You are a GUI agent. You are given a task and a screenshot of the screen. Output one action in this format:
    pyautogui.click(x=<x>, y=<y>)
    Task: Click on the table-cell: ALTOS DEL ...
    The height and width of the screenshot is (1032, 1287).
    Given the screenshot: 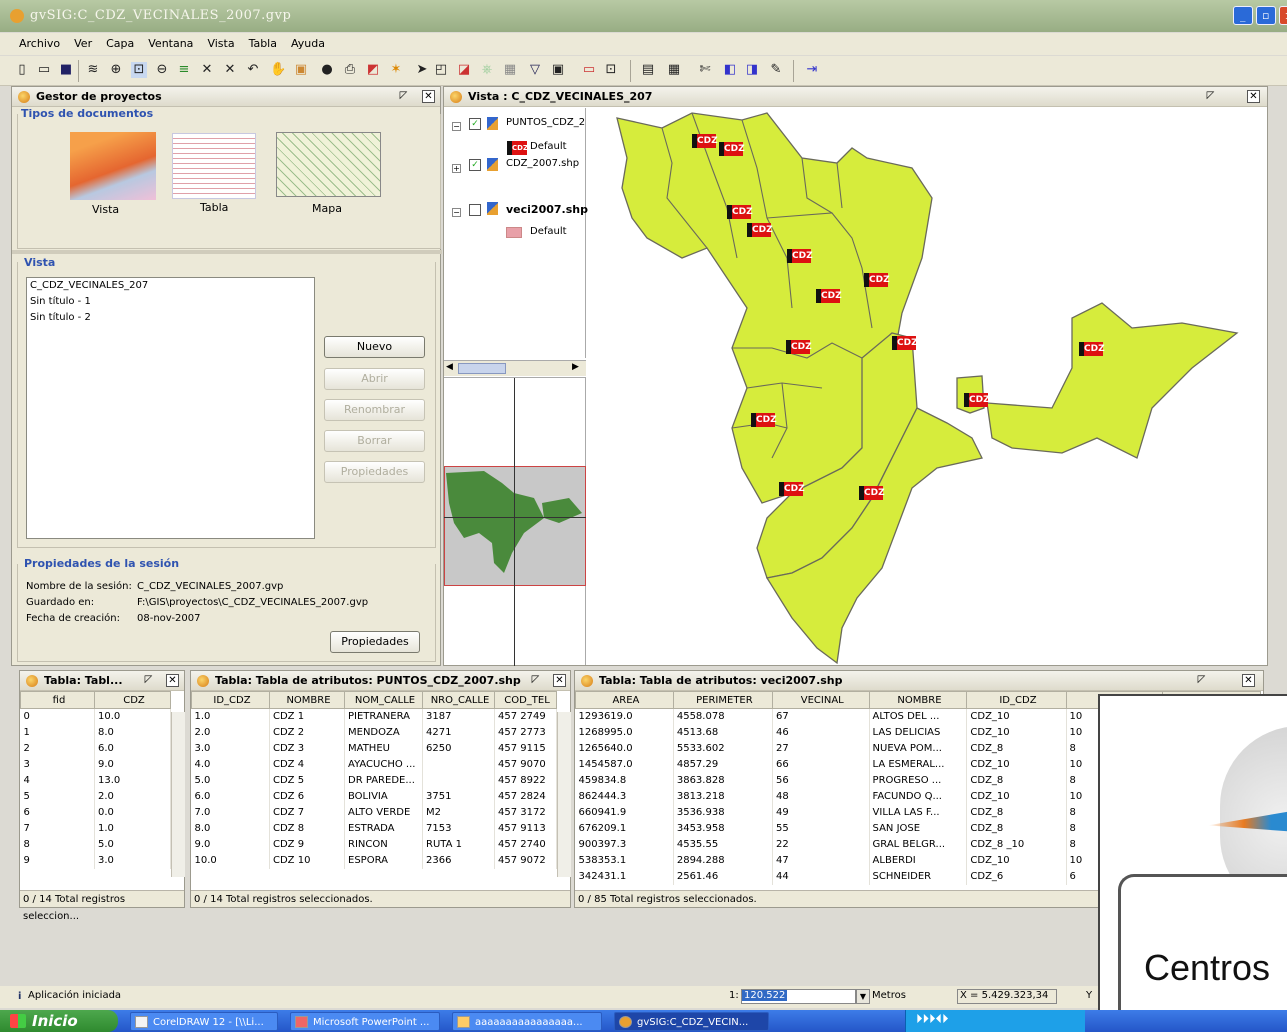 What is the action you would take?
    pyautogui.click(x=918, y=716)
    